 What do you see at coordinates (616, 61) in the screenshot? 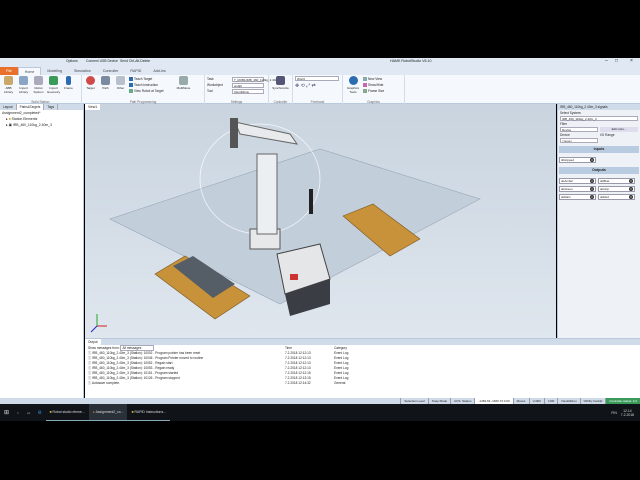
I see `maximize-button: □` at bounding box center [616, 61].